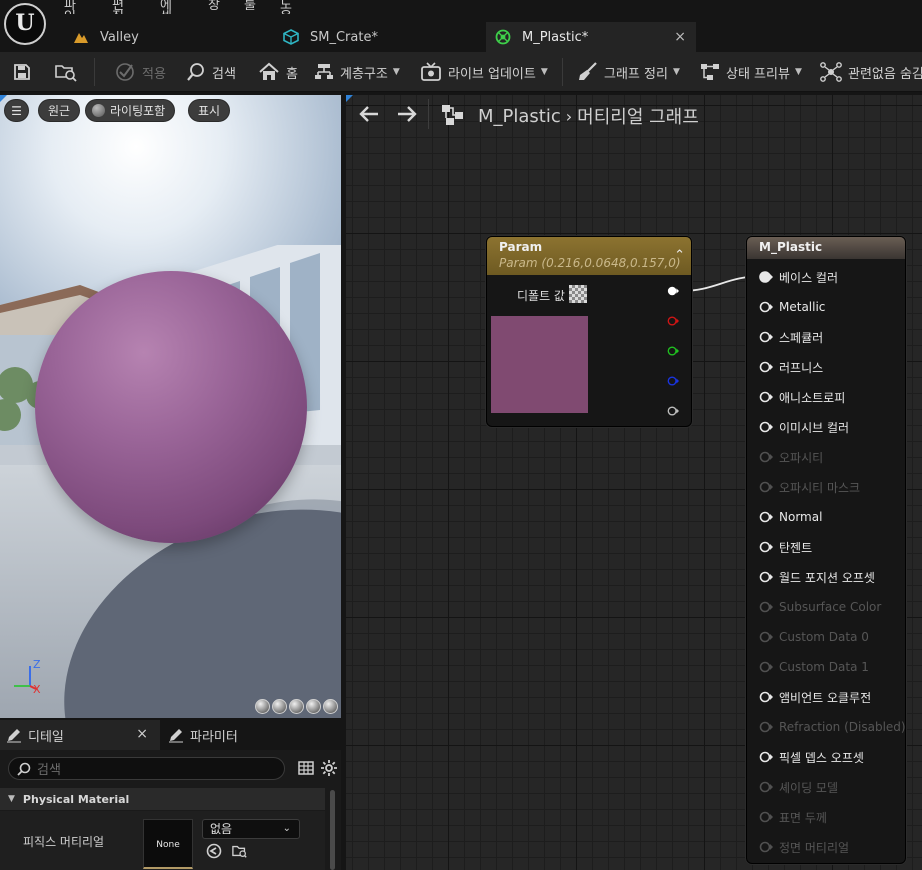 The height and width of the screenshot is (870, 922). Describe the element at coordinates (162, 799) in the screenshot. I see `category-physical-material: ▼ Physical Material` at that location.